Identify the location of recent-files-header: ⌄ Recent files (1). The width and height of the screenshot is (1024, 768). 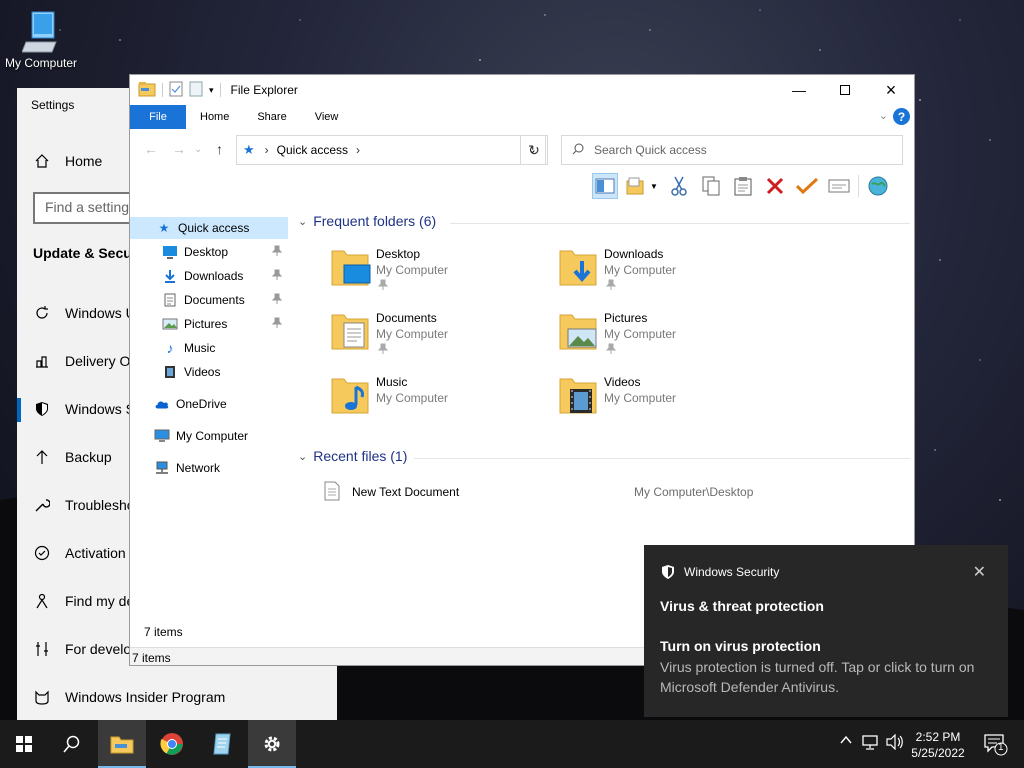
(352, 456).